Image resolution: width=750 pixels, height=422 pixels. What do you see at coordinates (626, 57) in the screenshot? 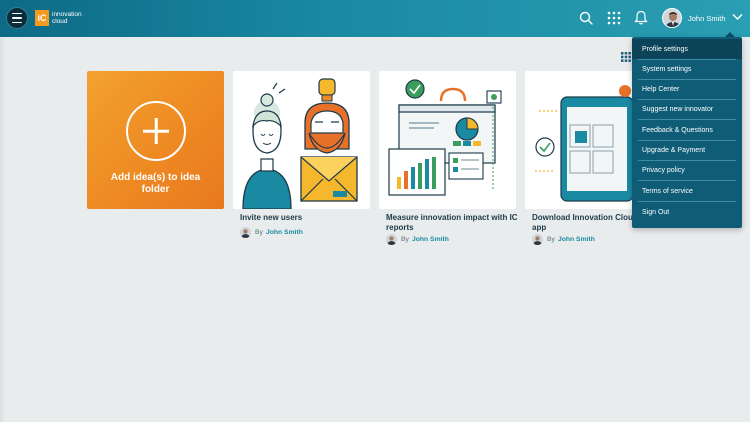
I see `grid-view-icon` at bounding box center [626, 57].